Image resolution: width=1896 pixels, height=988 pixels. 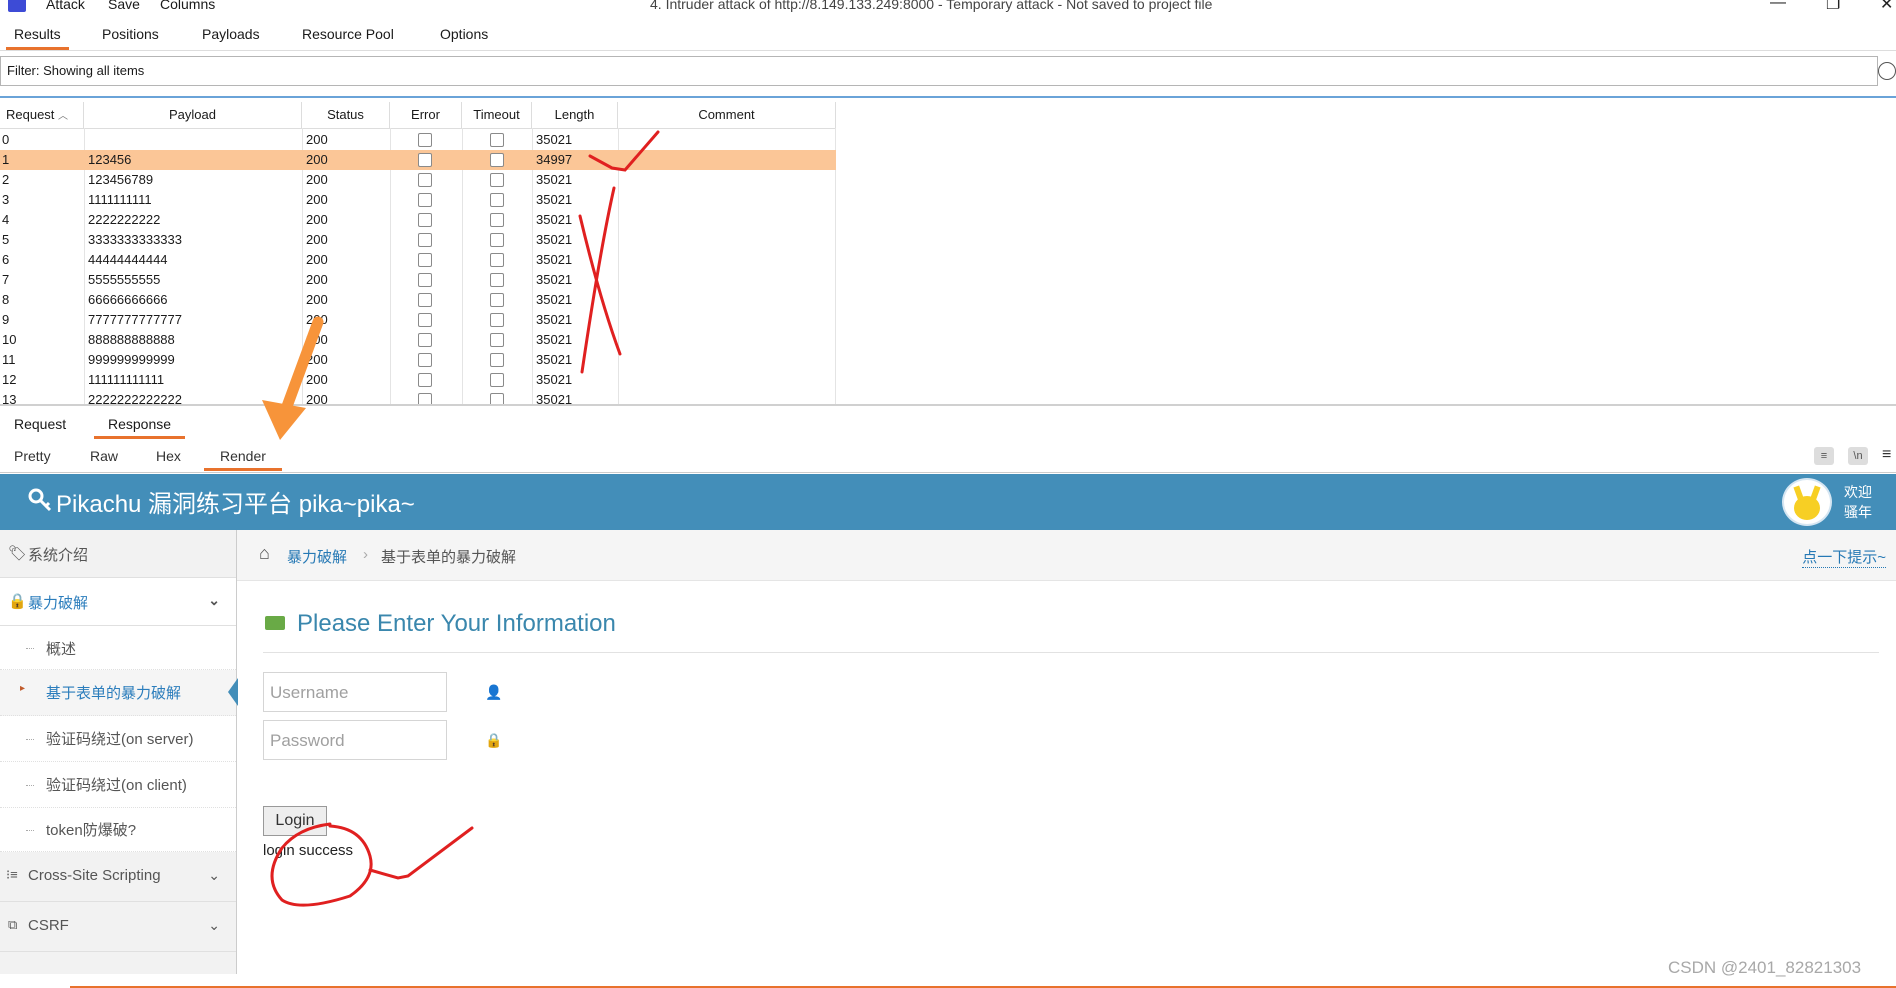 I want to click on home-icon: ⌂, so click(x=264, y=553).